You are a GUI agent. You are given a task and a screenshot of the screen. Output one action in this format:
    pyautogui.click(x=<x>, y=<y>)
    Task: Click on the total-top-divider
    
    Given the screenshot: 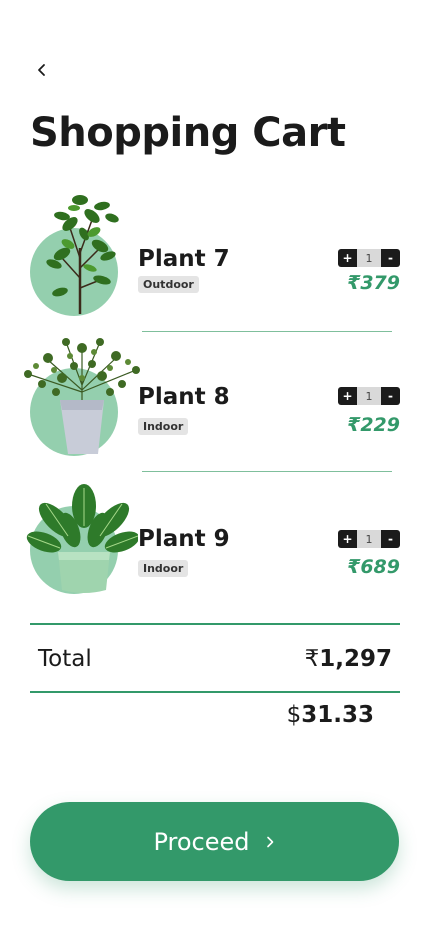 What is the action you would take?
    pyautogui.click(x=215, y=624)
    